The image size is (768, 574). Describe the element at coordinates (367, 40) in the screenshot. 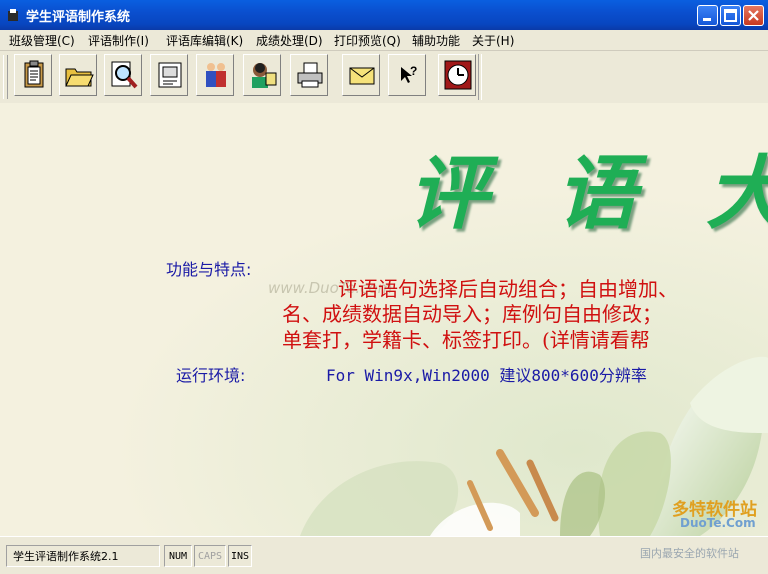

I see `menu-print-preview: 打印预览(Q)` at that location.